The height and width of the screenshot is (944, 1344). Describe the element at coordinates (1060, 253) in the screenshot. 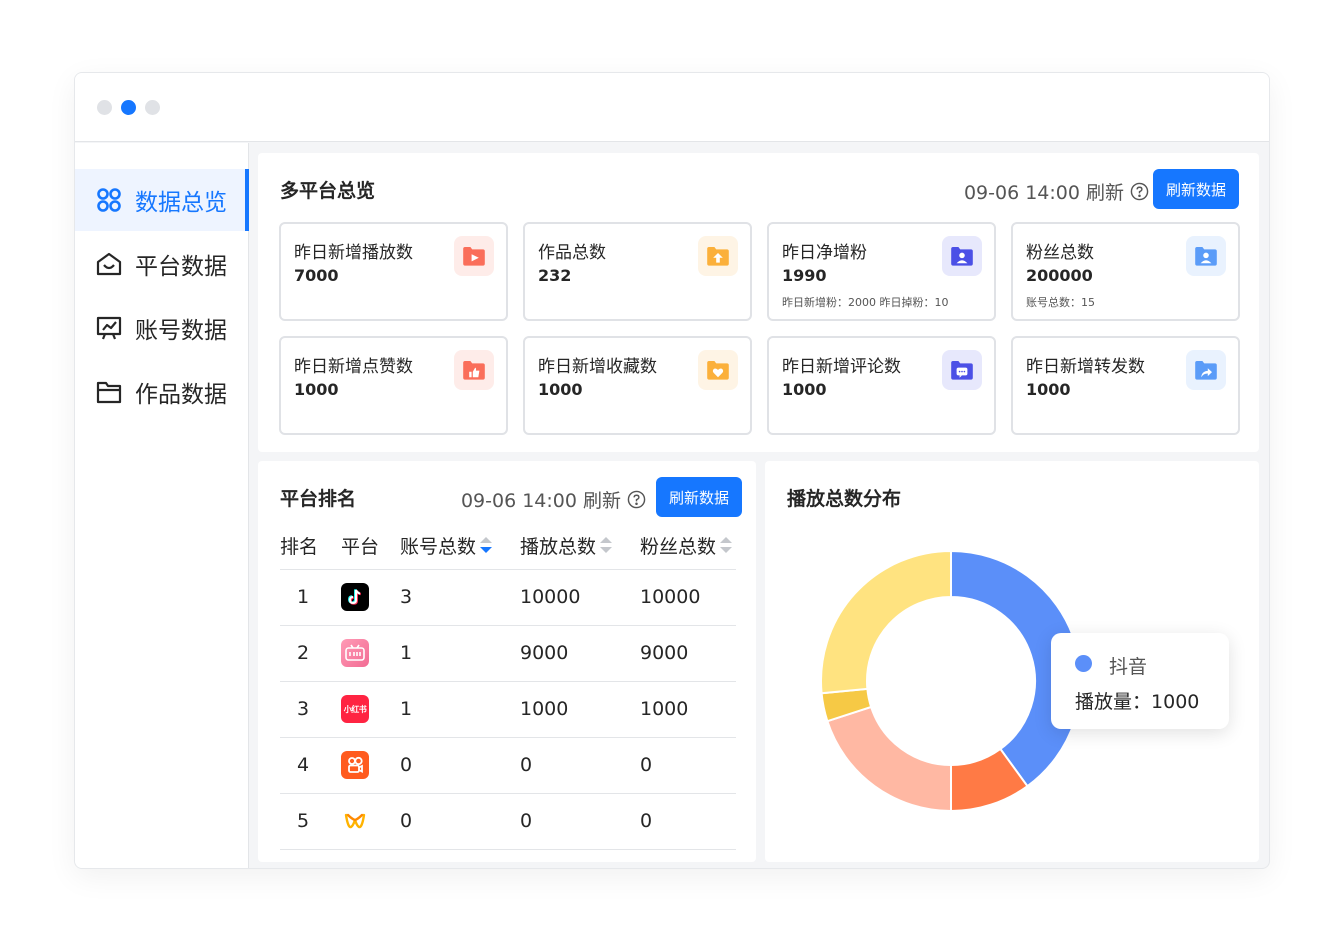

I see `stat-card-label: 粉丝总数` at that location.